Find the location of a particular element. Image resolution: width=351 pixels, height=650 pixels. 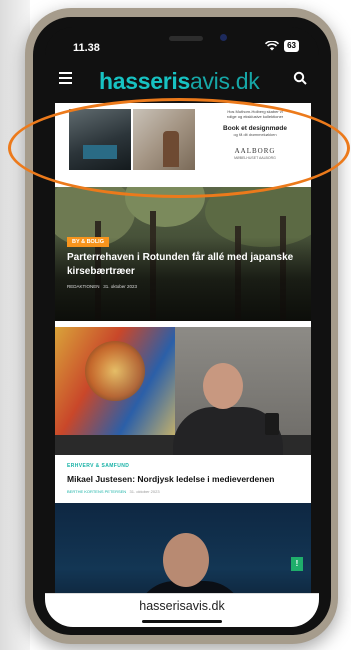

floating-action-badge: ! is located at coordinates (297, 564).